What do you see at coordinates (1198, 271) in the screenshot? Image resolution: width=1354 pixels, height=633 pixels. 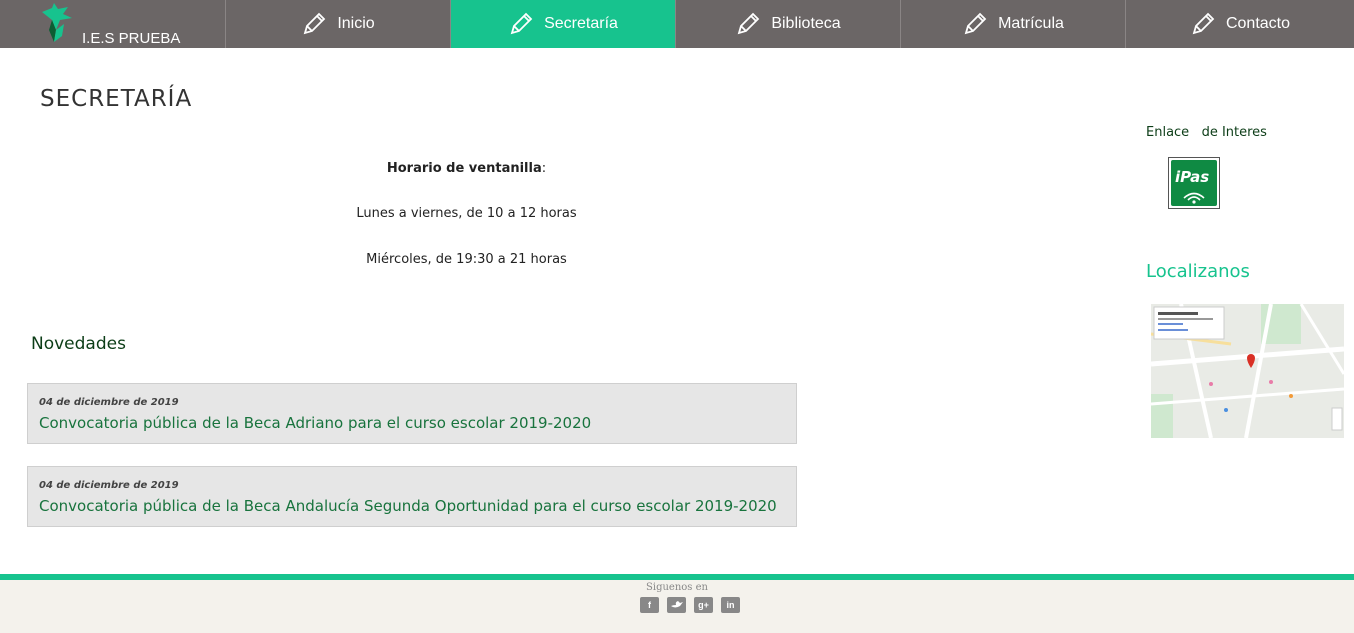 I see `localizanos-heading: Localizanos` at bounding box center [1198, 271].